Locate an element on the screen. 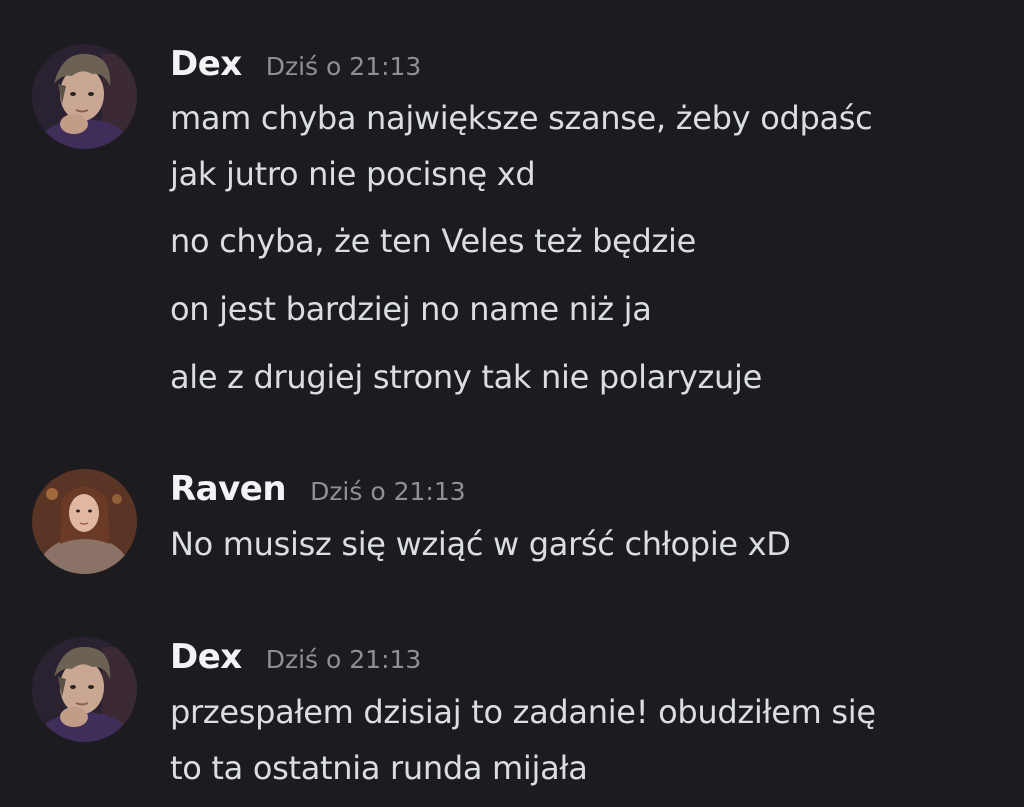 This screenshot has height=807, width=1024. message-header: Raven Dziś o 21:13 is located at coordinates (318, 493).